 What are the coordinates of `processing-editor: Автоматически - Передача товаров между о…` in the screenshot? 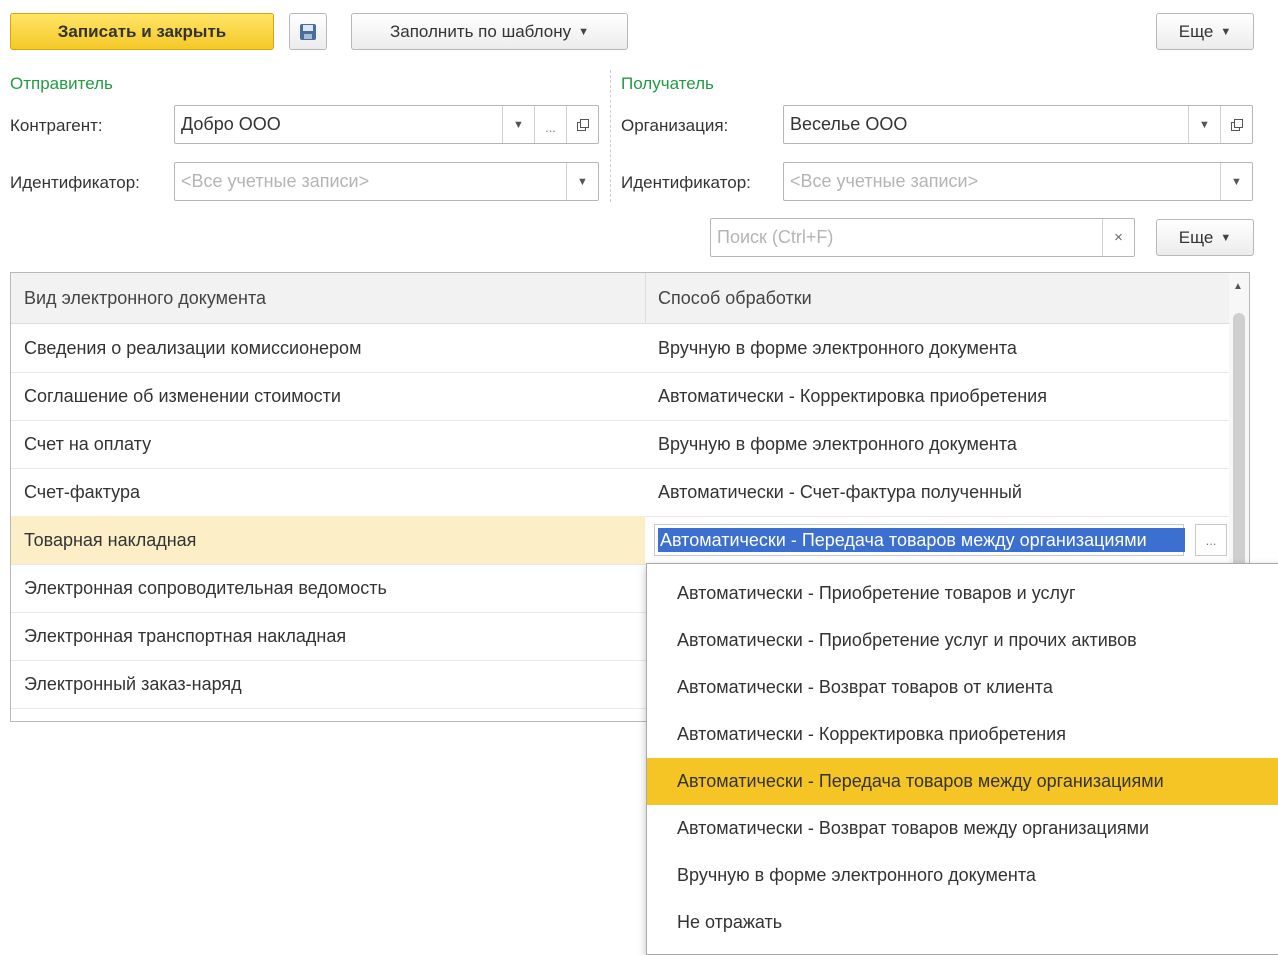 It's located at (919, 540).